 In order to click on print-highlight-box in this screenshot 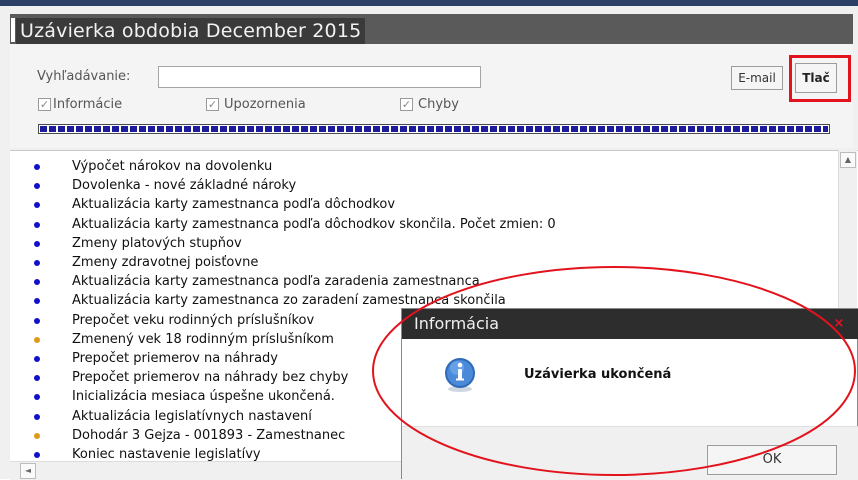, I will do `click(820, 78)`.